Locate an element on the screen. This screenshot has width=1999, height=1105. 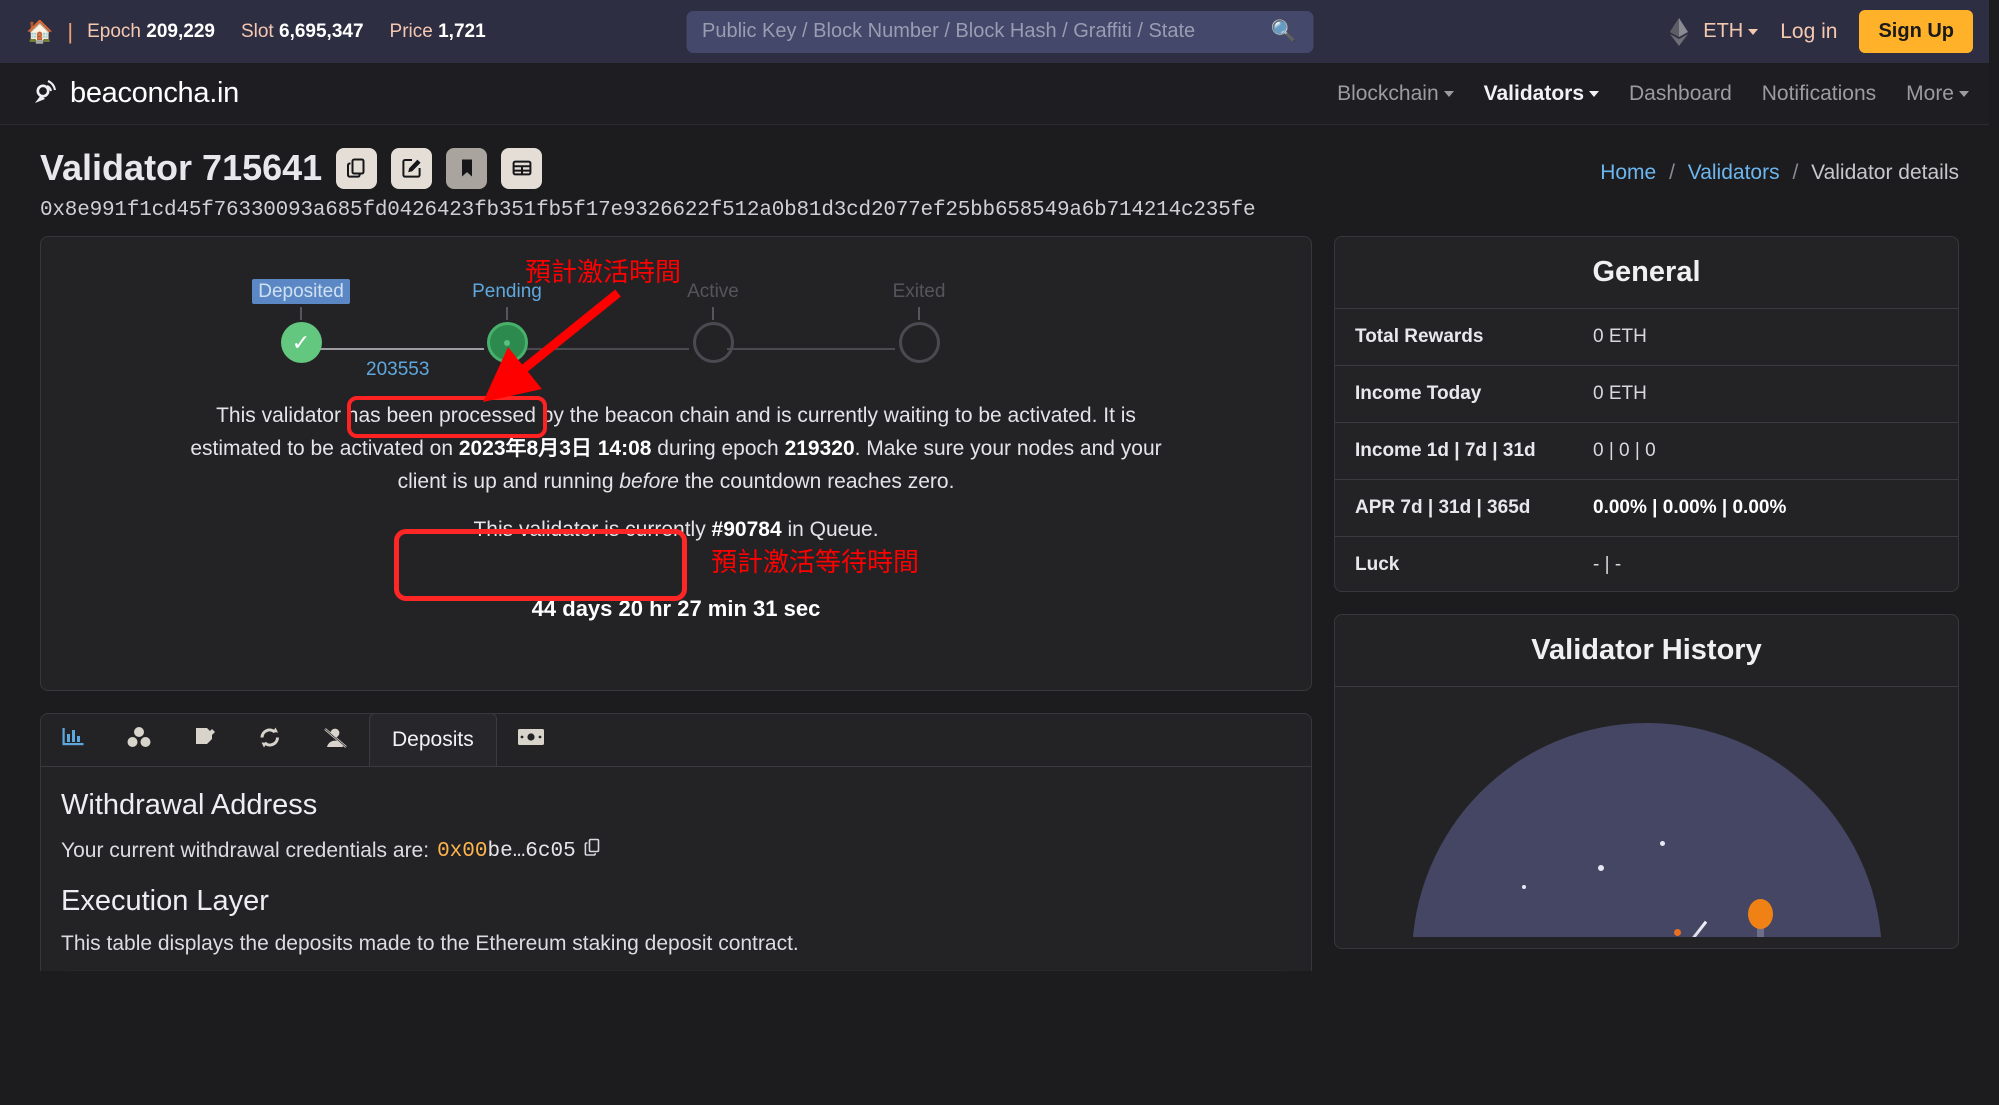
nav-item-notifications: Notifications is located at coordinates (1819, 94).